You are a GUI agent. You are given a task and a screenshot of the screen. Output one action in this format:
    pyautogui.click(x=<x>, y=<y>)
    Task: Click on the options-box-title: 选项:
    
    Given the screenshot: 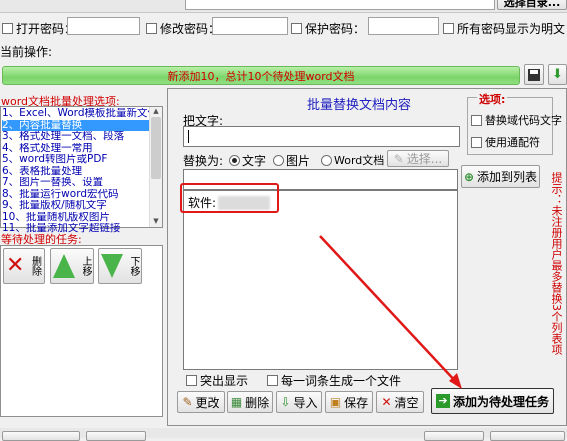 What is the action you would take?
    pyautogui.click(x=492, y=99)
    